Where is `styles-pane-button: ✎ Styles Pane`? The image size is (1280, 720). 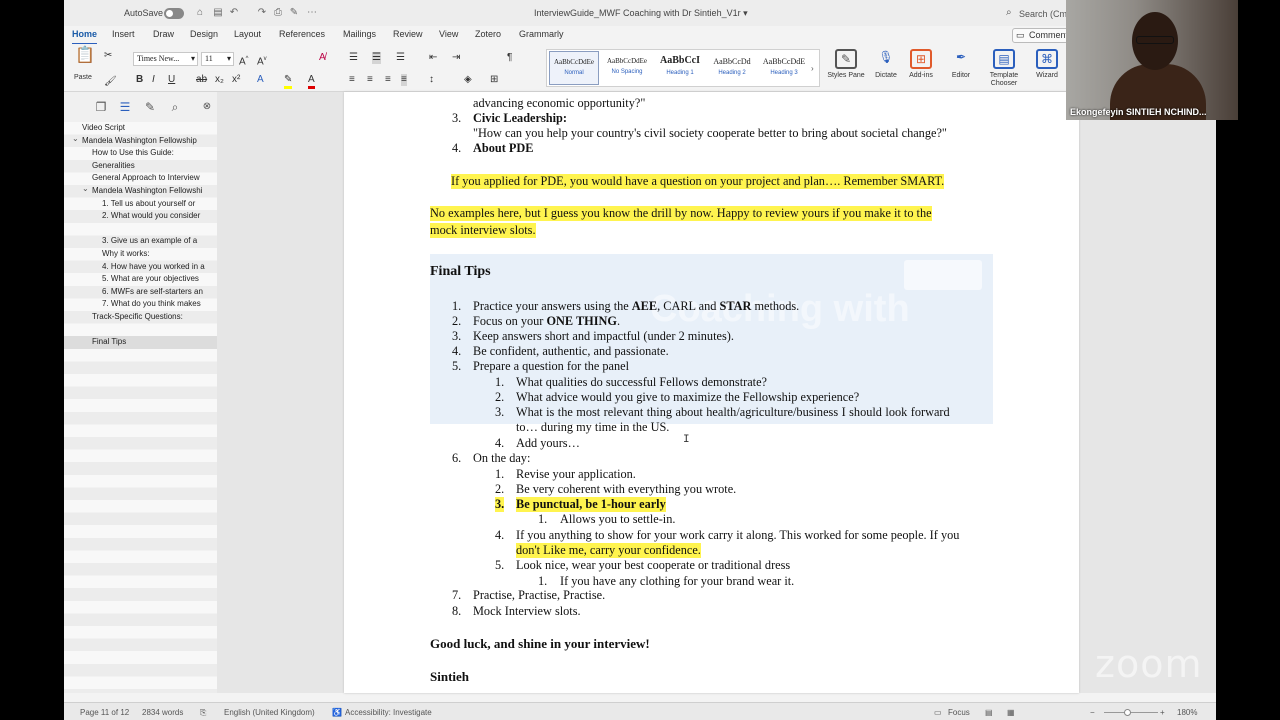 styles-pane-button: ✎ Styles Pane is located at coordinates (846, 69).